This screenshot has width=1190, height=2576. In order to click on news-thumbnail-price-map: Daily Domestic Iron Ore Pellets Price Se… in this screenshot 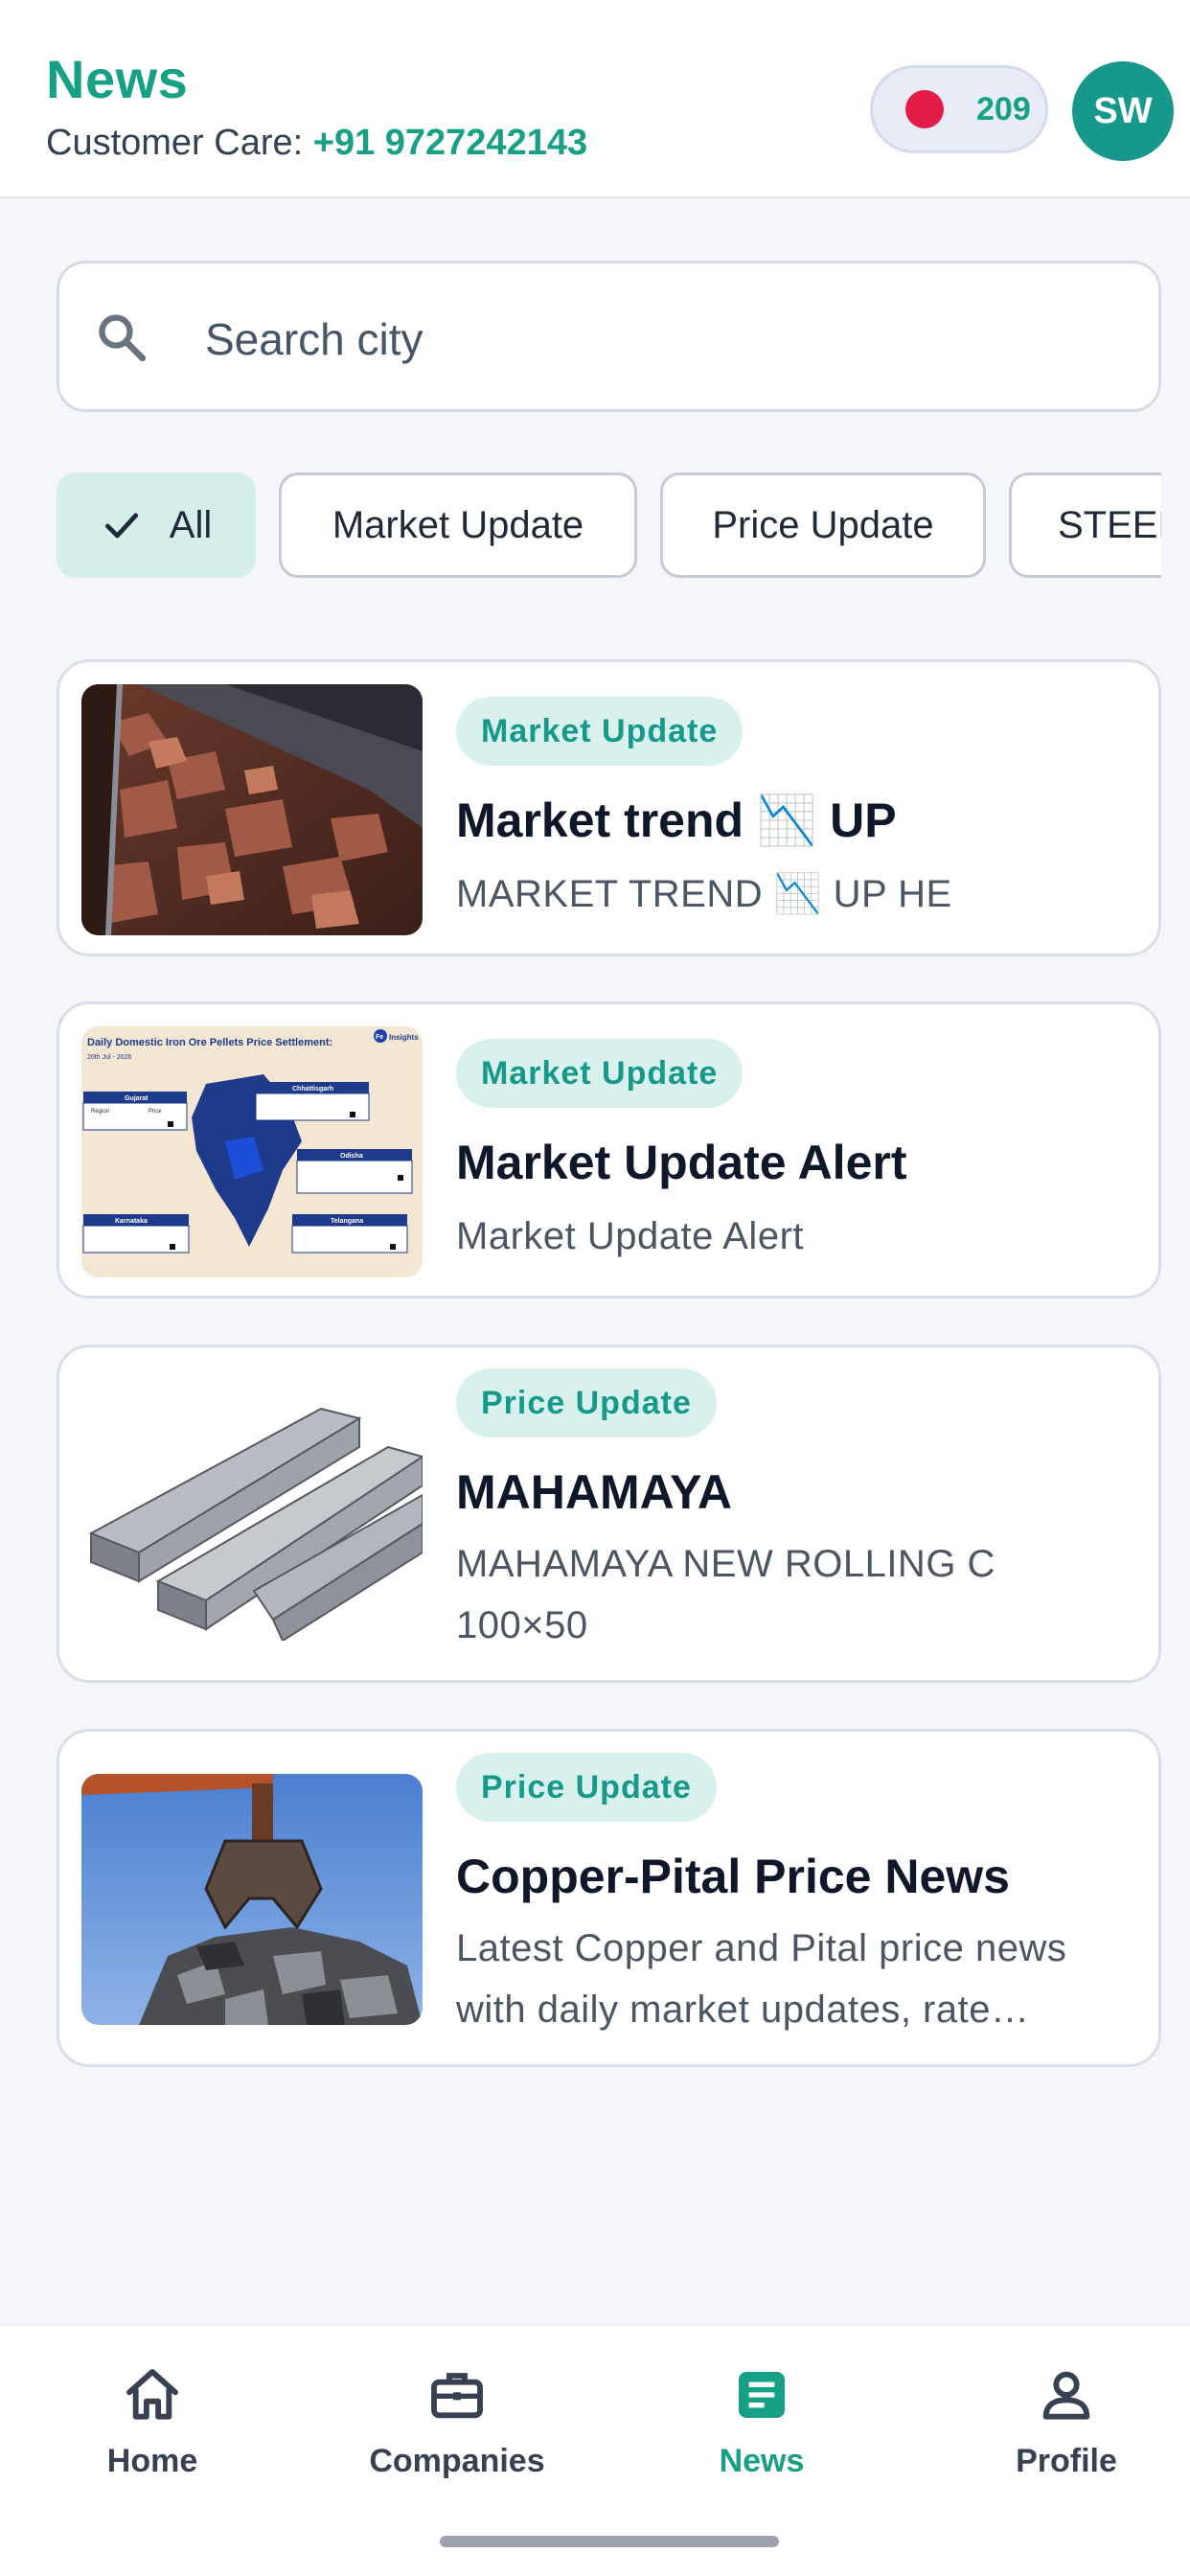, I will do `click(252, 1151)`.